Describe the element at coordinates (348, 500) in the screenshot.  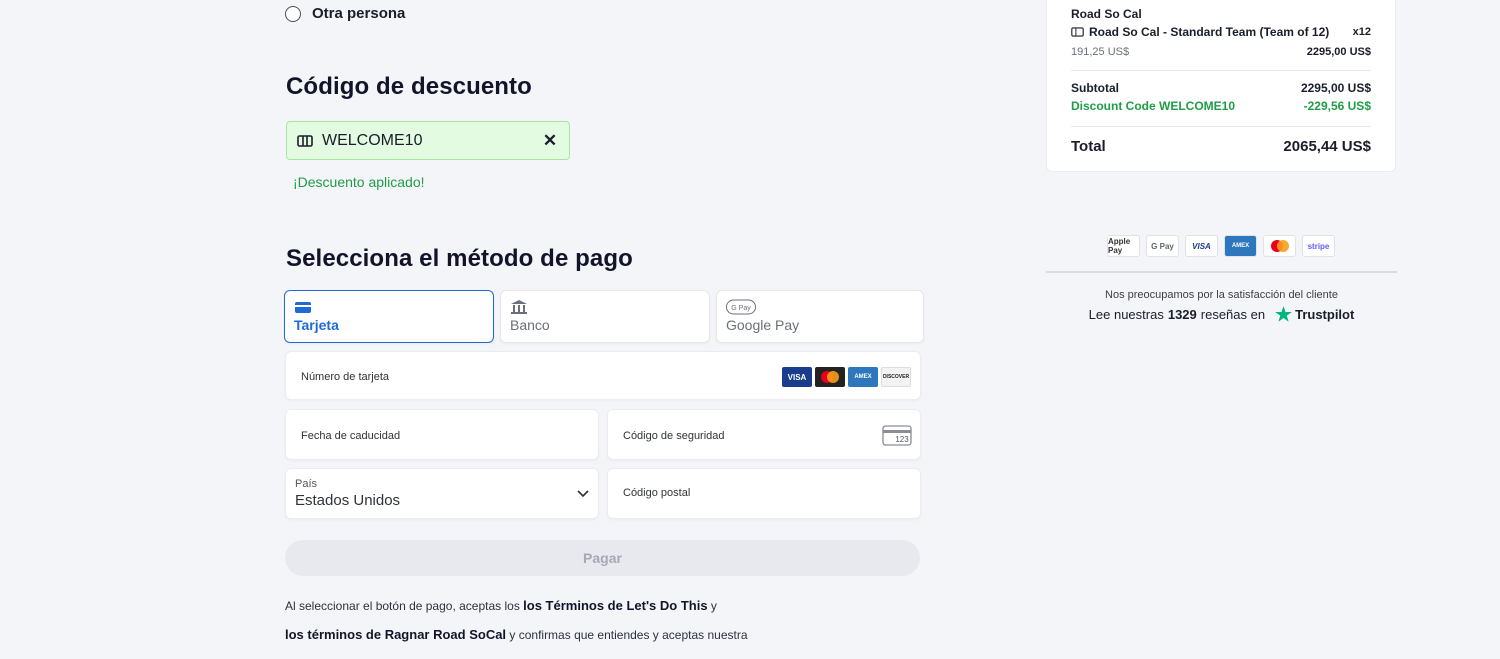
I see `country-value: Estados Unidos` at that location.